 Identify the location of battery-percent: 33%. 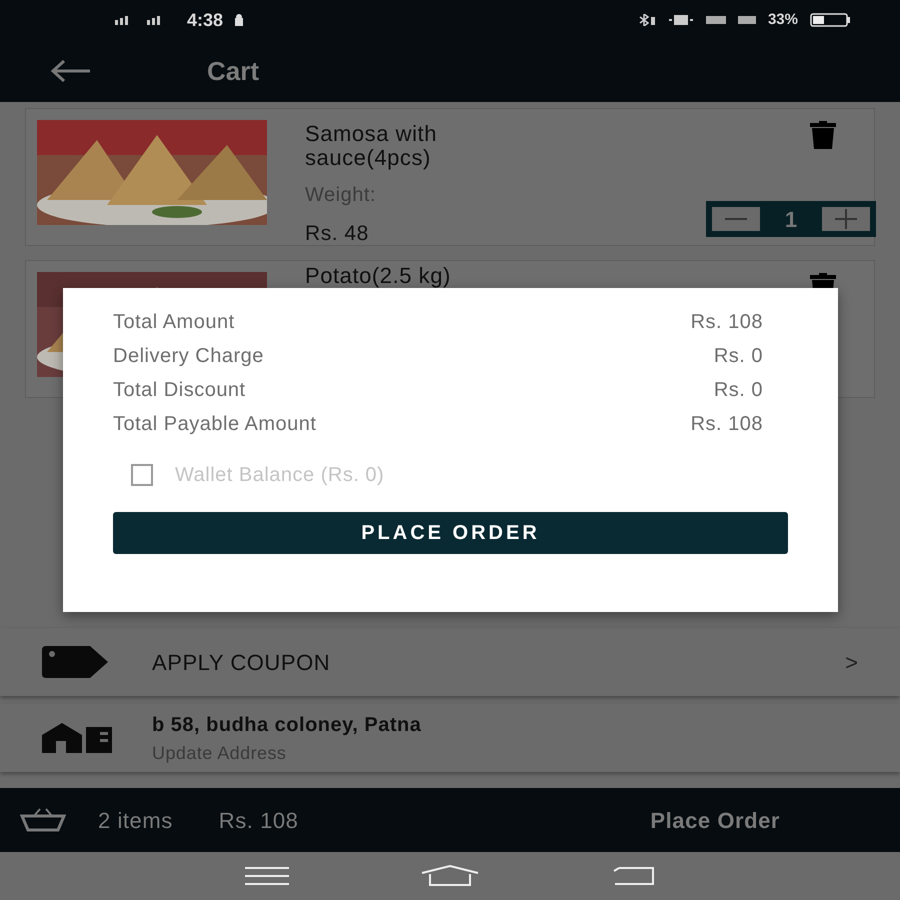
(783, 20).